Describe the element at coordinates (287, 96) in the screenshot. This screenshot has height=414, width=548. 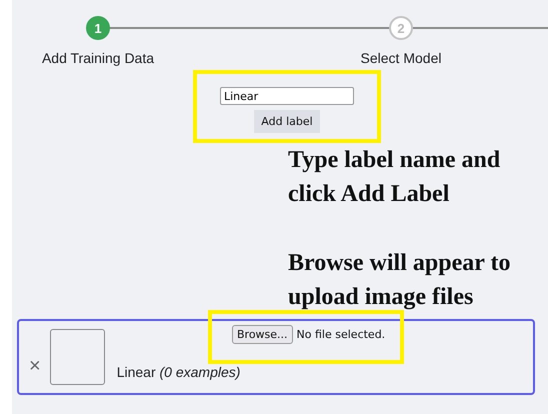
I see `label-input-field: Linear` at that location.